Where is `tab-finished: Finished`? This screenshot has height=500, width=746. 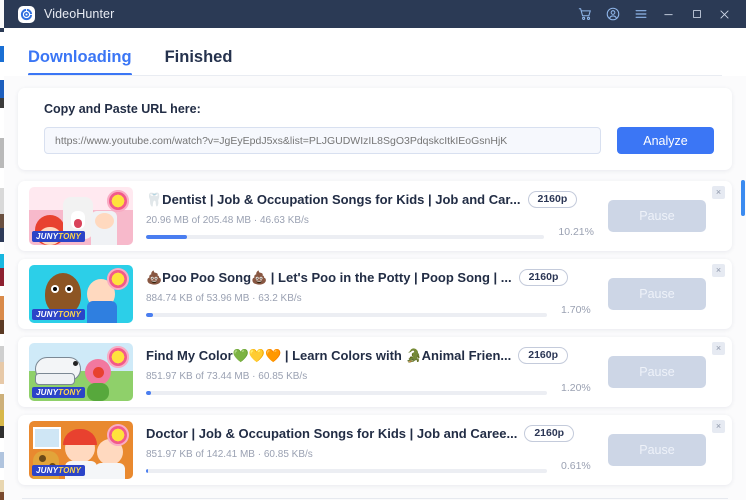
tab-finished: Finished is located at coordinates (202, 62).